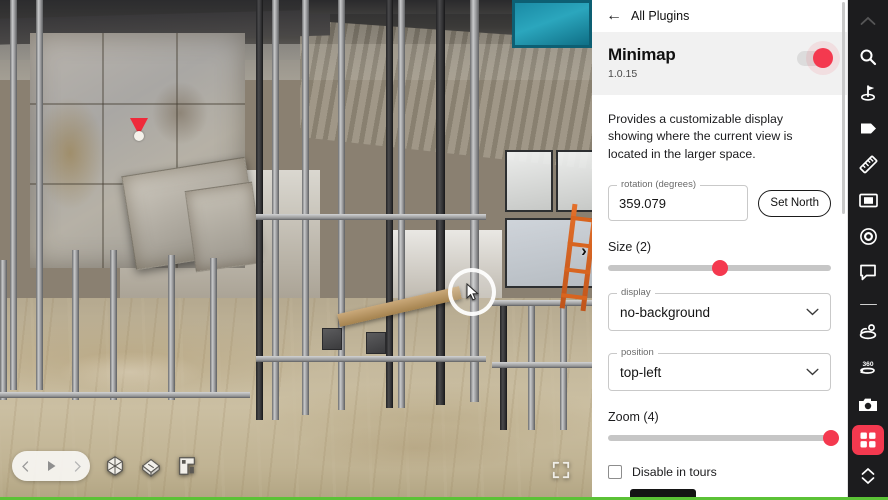 This screenshot has height=500, width=888. What do you see at coordinates (723, 438) in the screenshot?
I see `zoom-slider` at bounding box center [723, 438].